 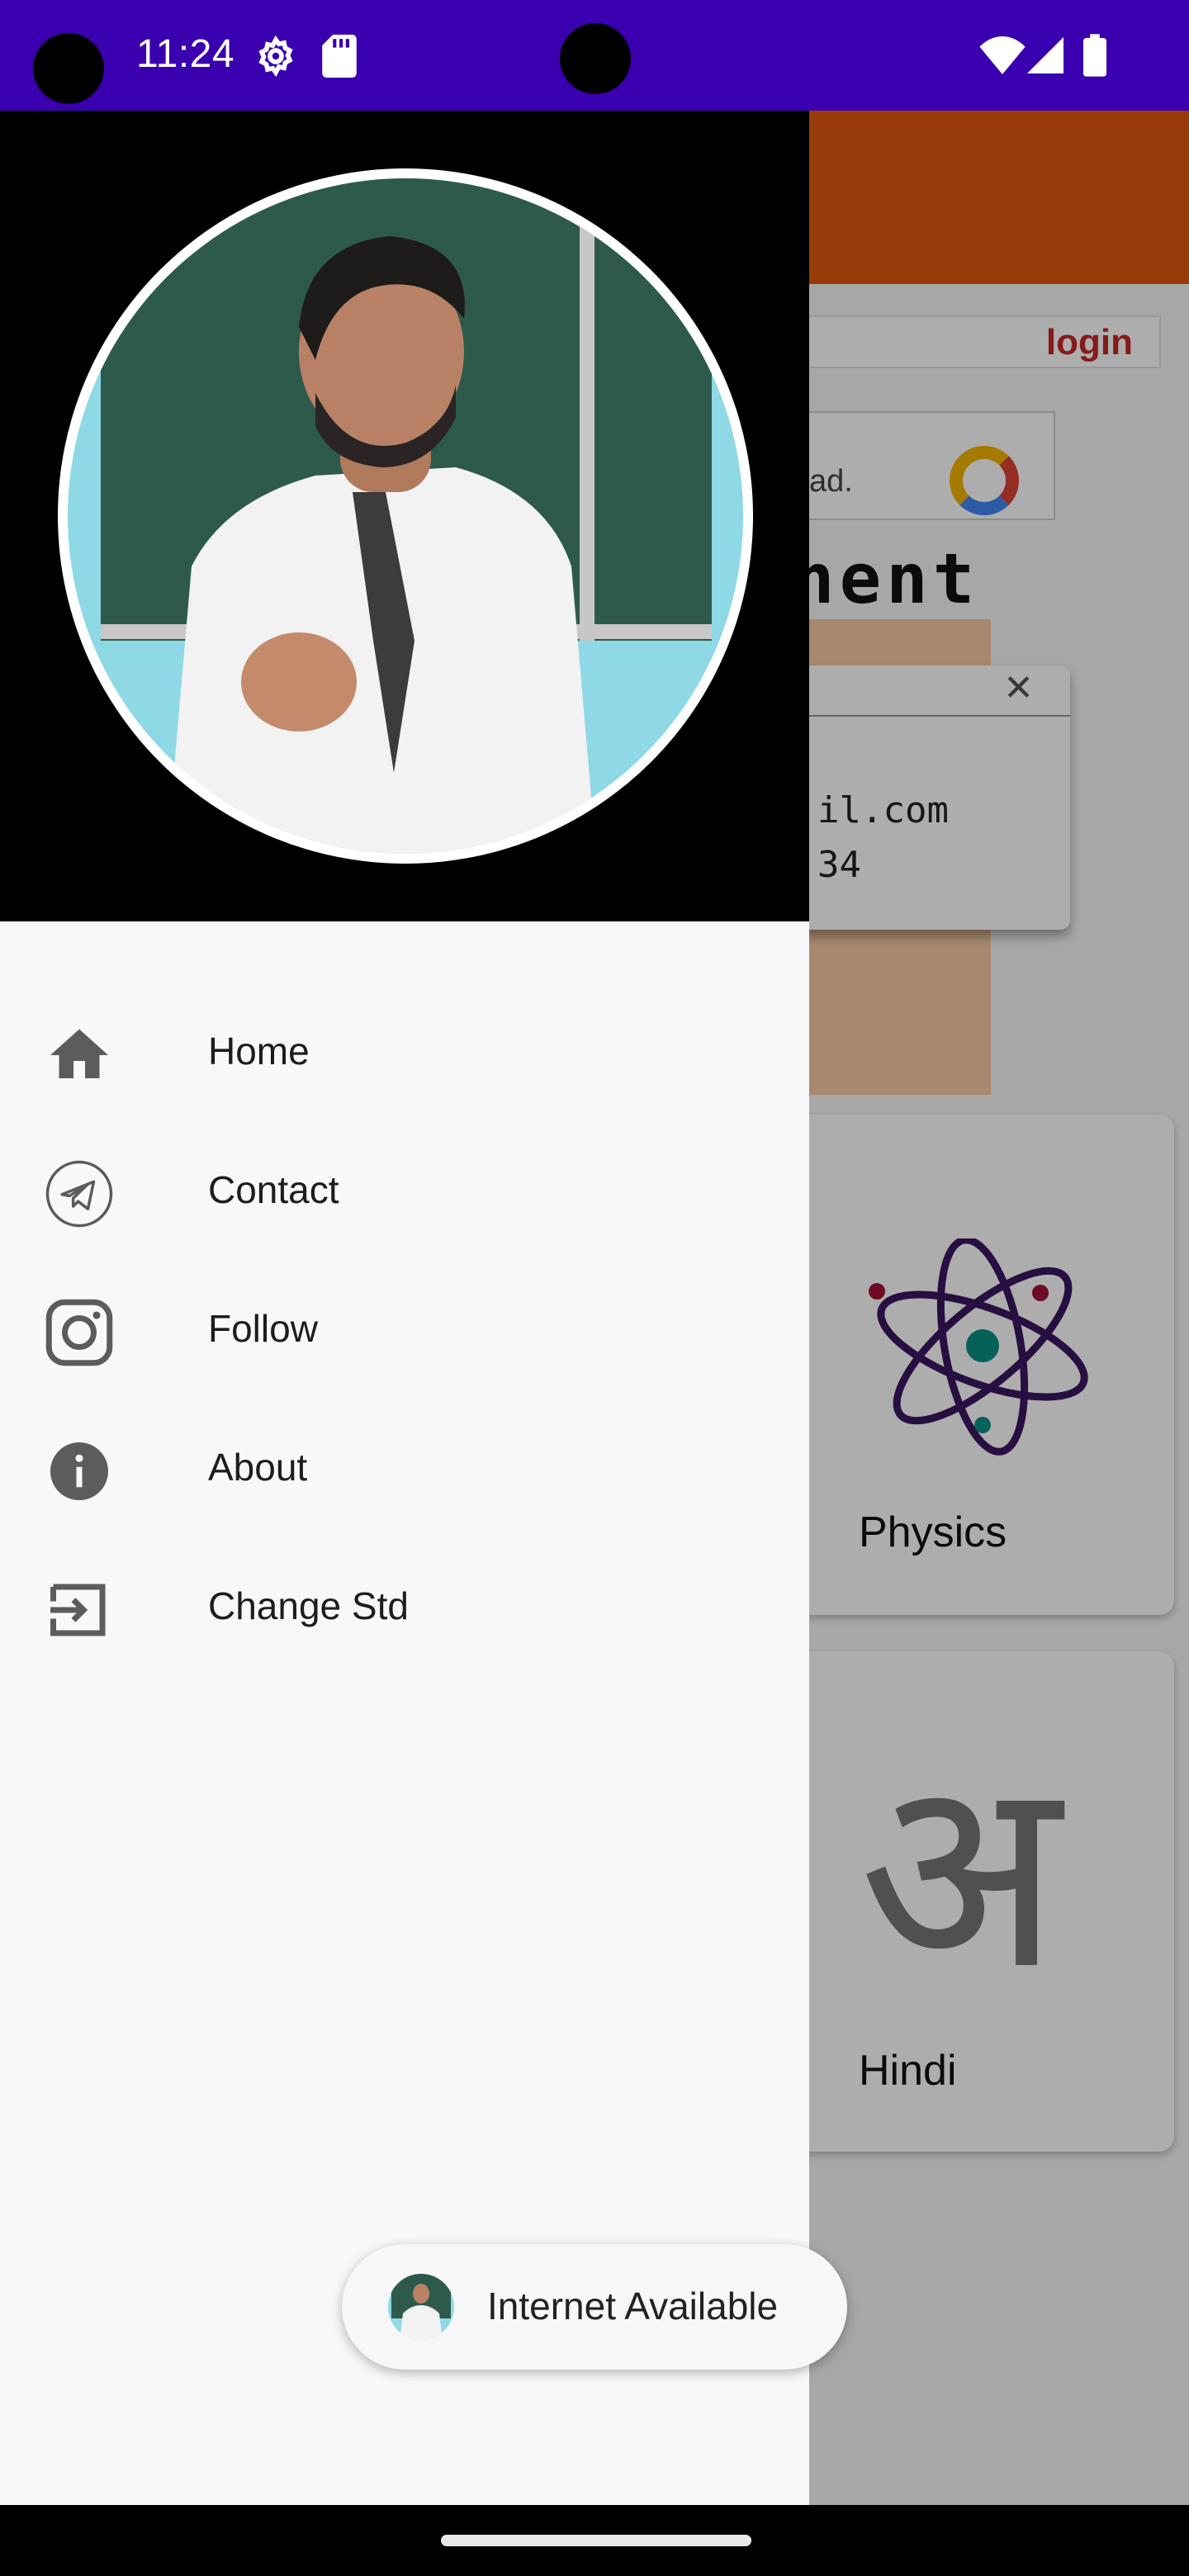 What do you see at coordinates (308, 1605) in the screenshot?
I see `menu-item-label: Change Std` at bounding box center [308, 1605].